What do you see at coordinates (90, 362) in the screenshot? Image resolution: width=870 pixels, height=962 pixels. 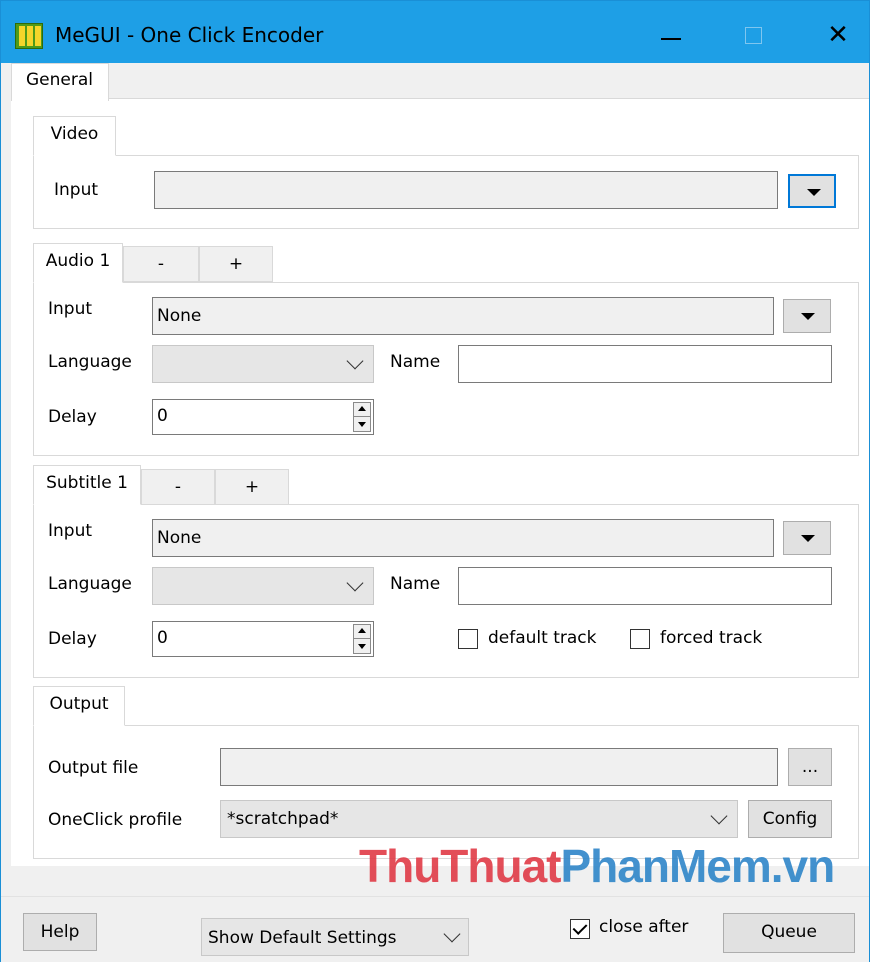 I see `audio-language-label: Language` at bounding box center [90, 362].